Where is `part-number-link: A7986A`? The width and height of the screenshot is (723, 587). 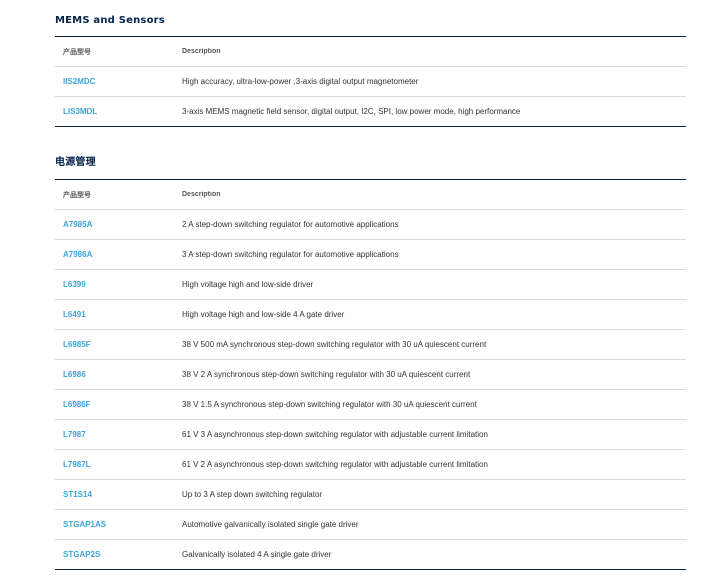 part-number-link: A7986A is located at coordinates (118, 254).